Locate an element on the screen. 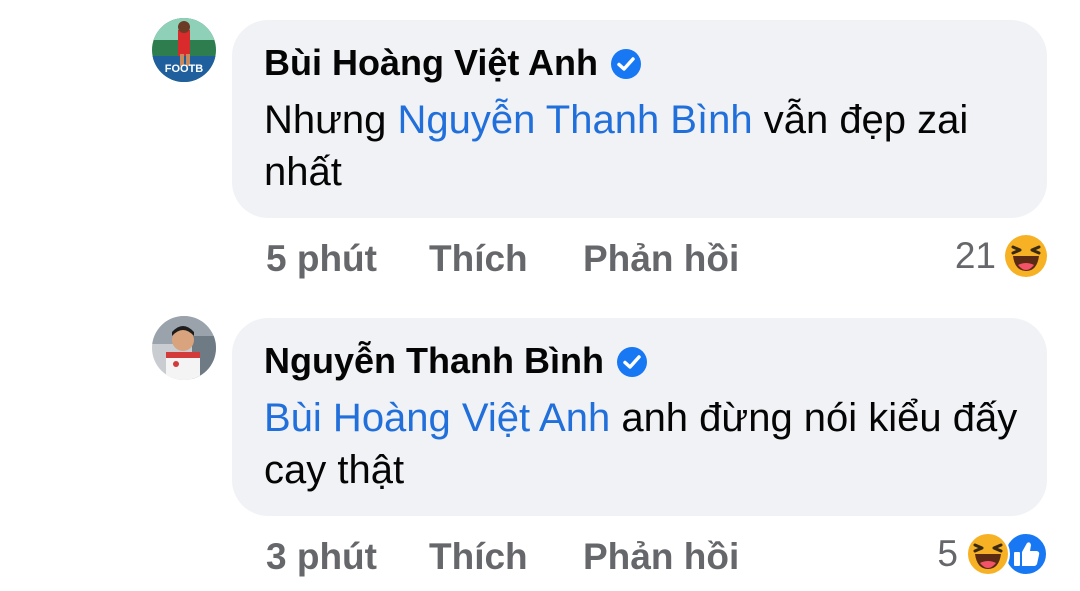  comment-author: Bùi Hoàng Việt Anh is located at coordinates (453, 63).